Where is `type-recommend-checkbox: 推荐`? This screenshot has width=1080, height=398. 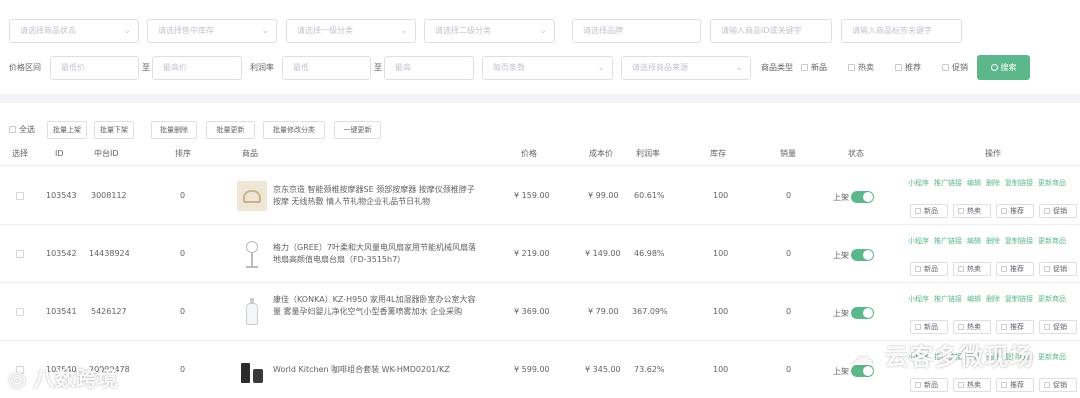 type-recommend-checkbox: 推荐 is located at coordinates (908, 68).